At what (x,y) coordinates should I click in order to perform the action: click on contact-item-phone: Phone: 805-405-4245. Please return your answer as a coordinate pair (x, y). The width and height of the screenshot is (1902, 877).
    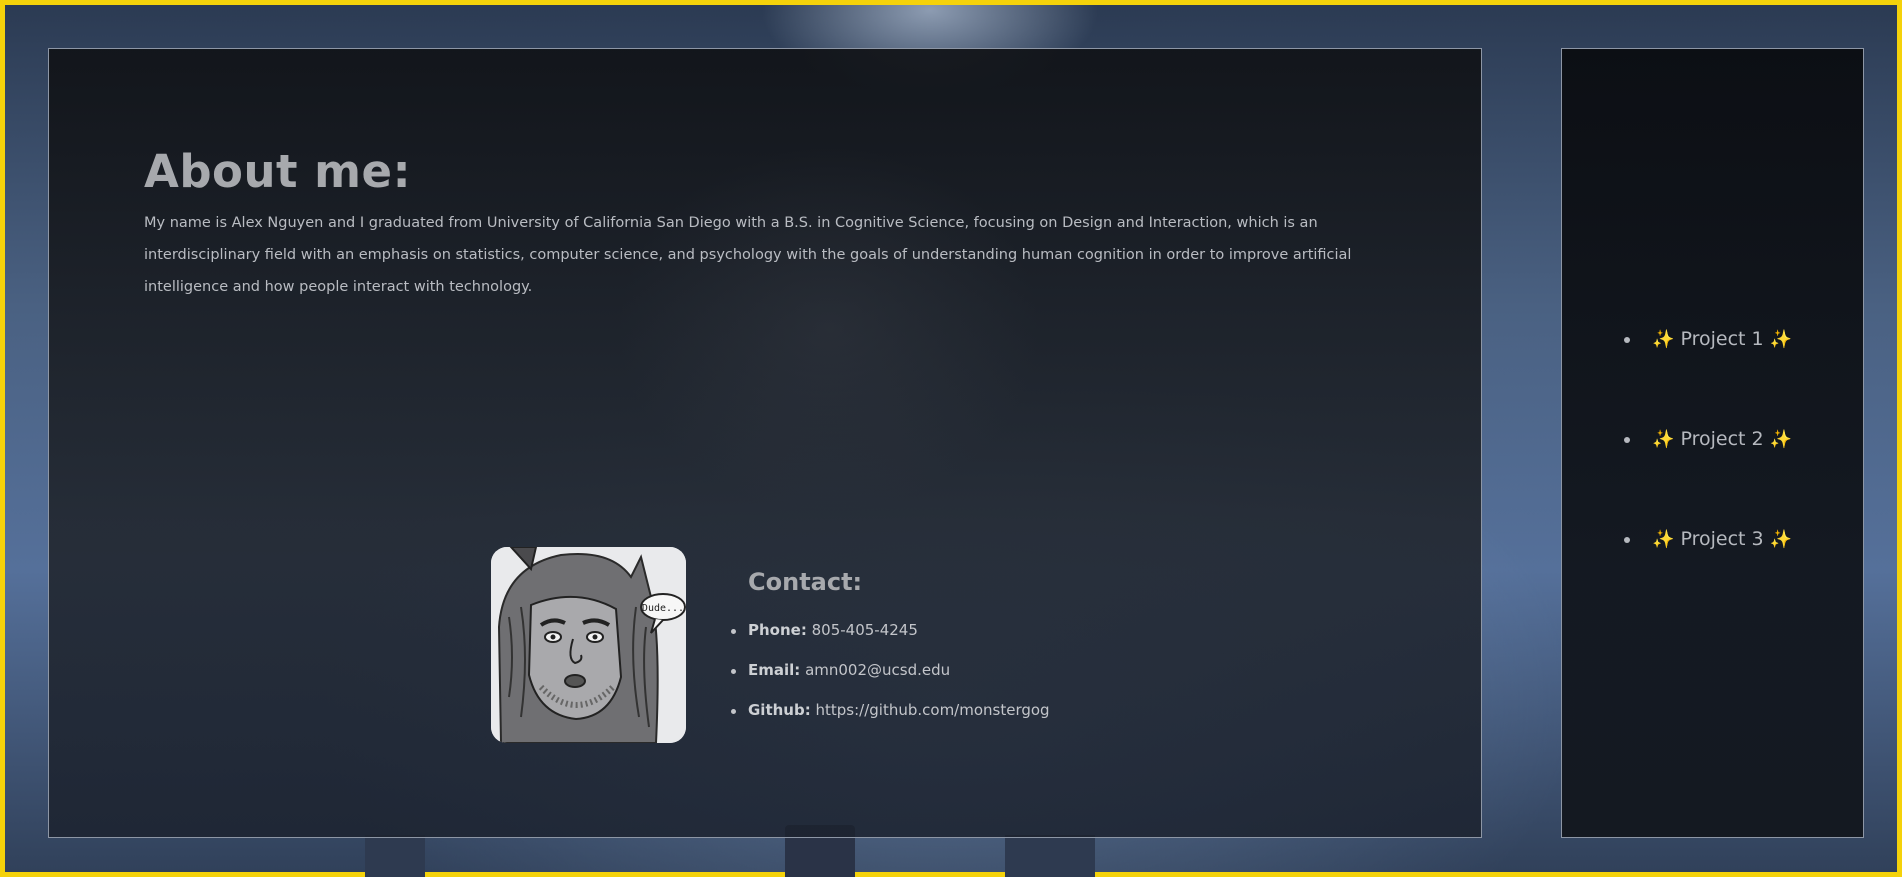
    Looking at the image, I should click on (890, 641).